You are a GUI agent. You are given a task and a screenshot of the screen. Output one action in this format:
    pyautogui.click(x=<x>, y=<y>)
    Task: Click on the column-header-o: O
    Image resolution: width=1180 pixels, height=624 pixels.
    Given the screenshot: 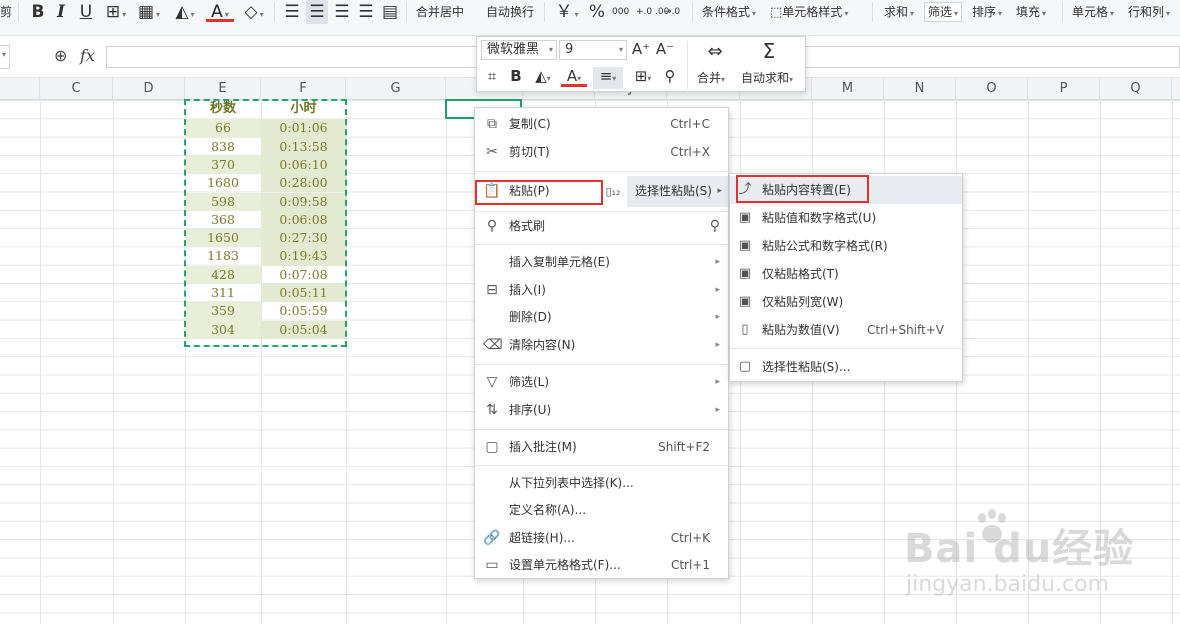 What is the action you would take?
    pyautogui.click(x=992, y=89)
    